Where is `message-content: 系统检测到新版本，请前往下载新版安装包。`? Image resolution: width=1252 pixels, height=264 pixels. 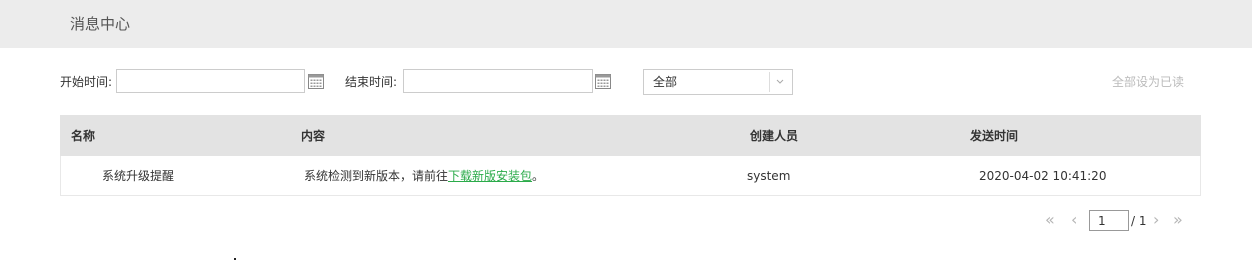 message-content: 系统检测到新版本，请前往下载新版安装包。 is located at coordinates (424, 176).